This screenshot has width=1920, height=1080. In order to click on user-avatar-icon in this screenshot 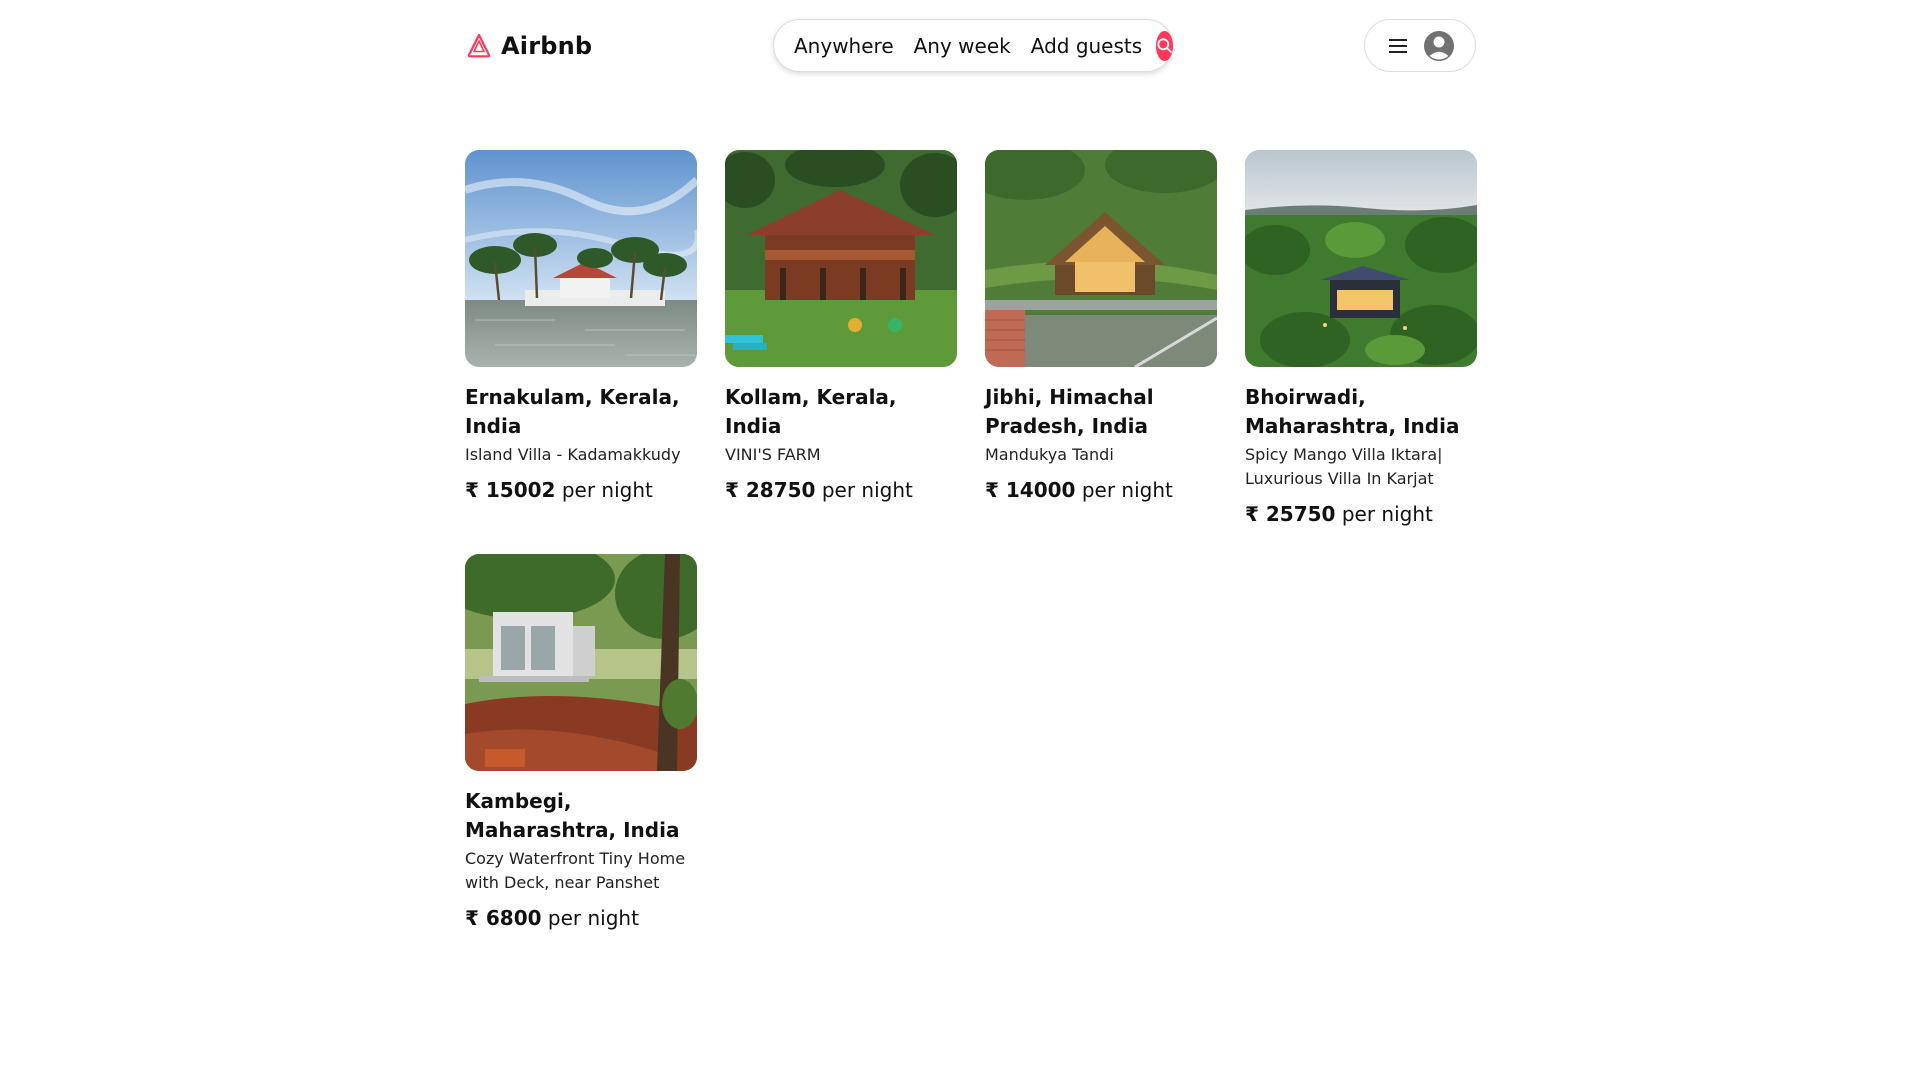, I will do `click(1438, 45)`.